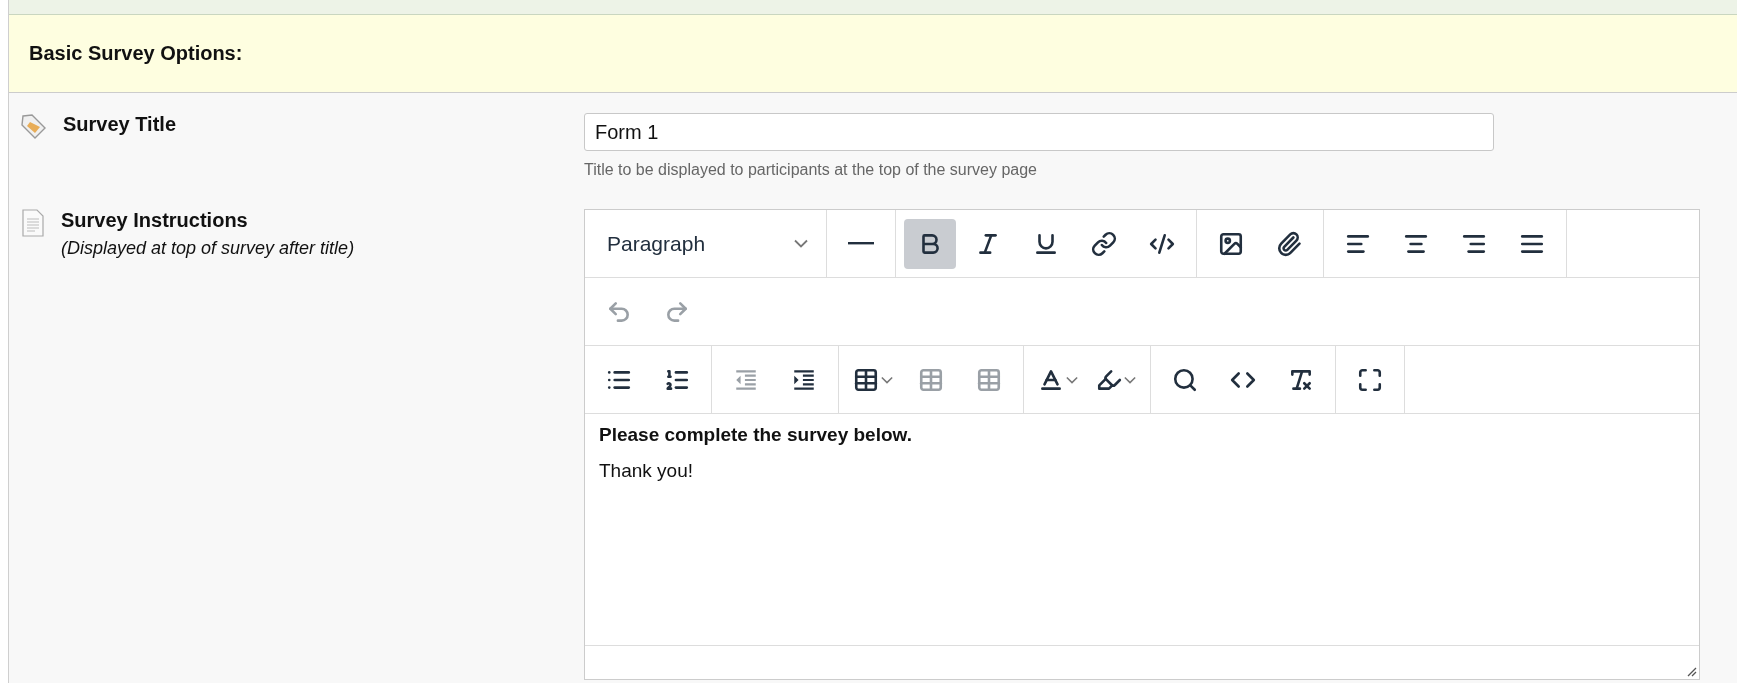 Image resolution: width=1737 pixels, height=683 pixels. I want to click on resize-handle-icon, so click(1691, 671).